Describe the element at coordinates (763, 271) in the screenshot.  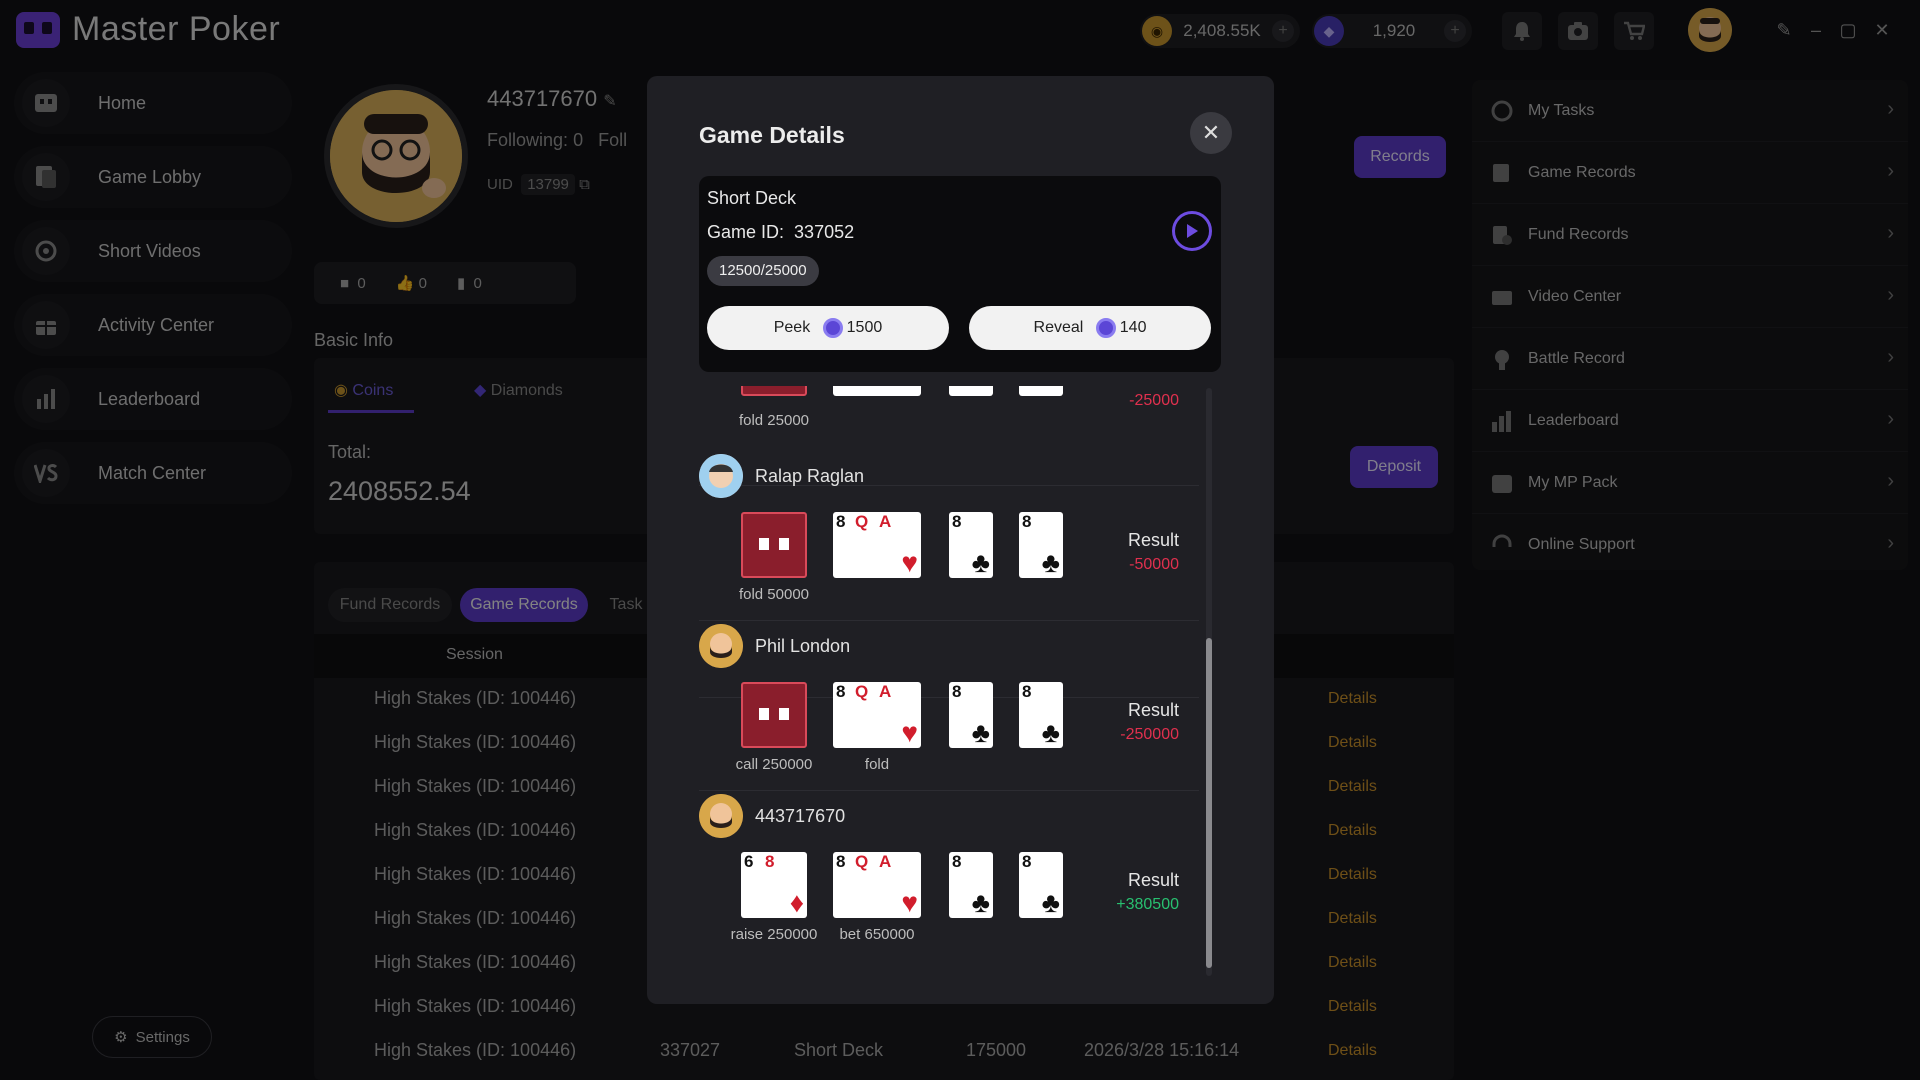
I see `blinds-badge: 12500/25000` at that location.